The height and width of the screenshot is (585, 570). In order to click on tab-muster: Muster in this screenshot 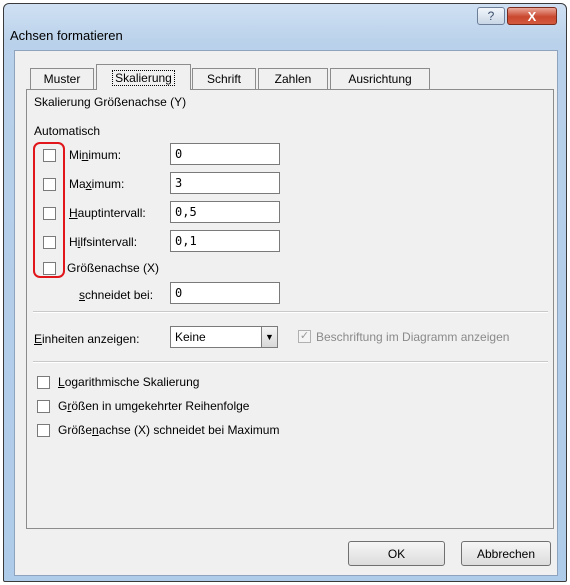, I will do `click(62, 78)`.